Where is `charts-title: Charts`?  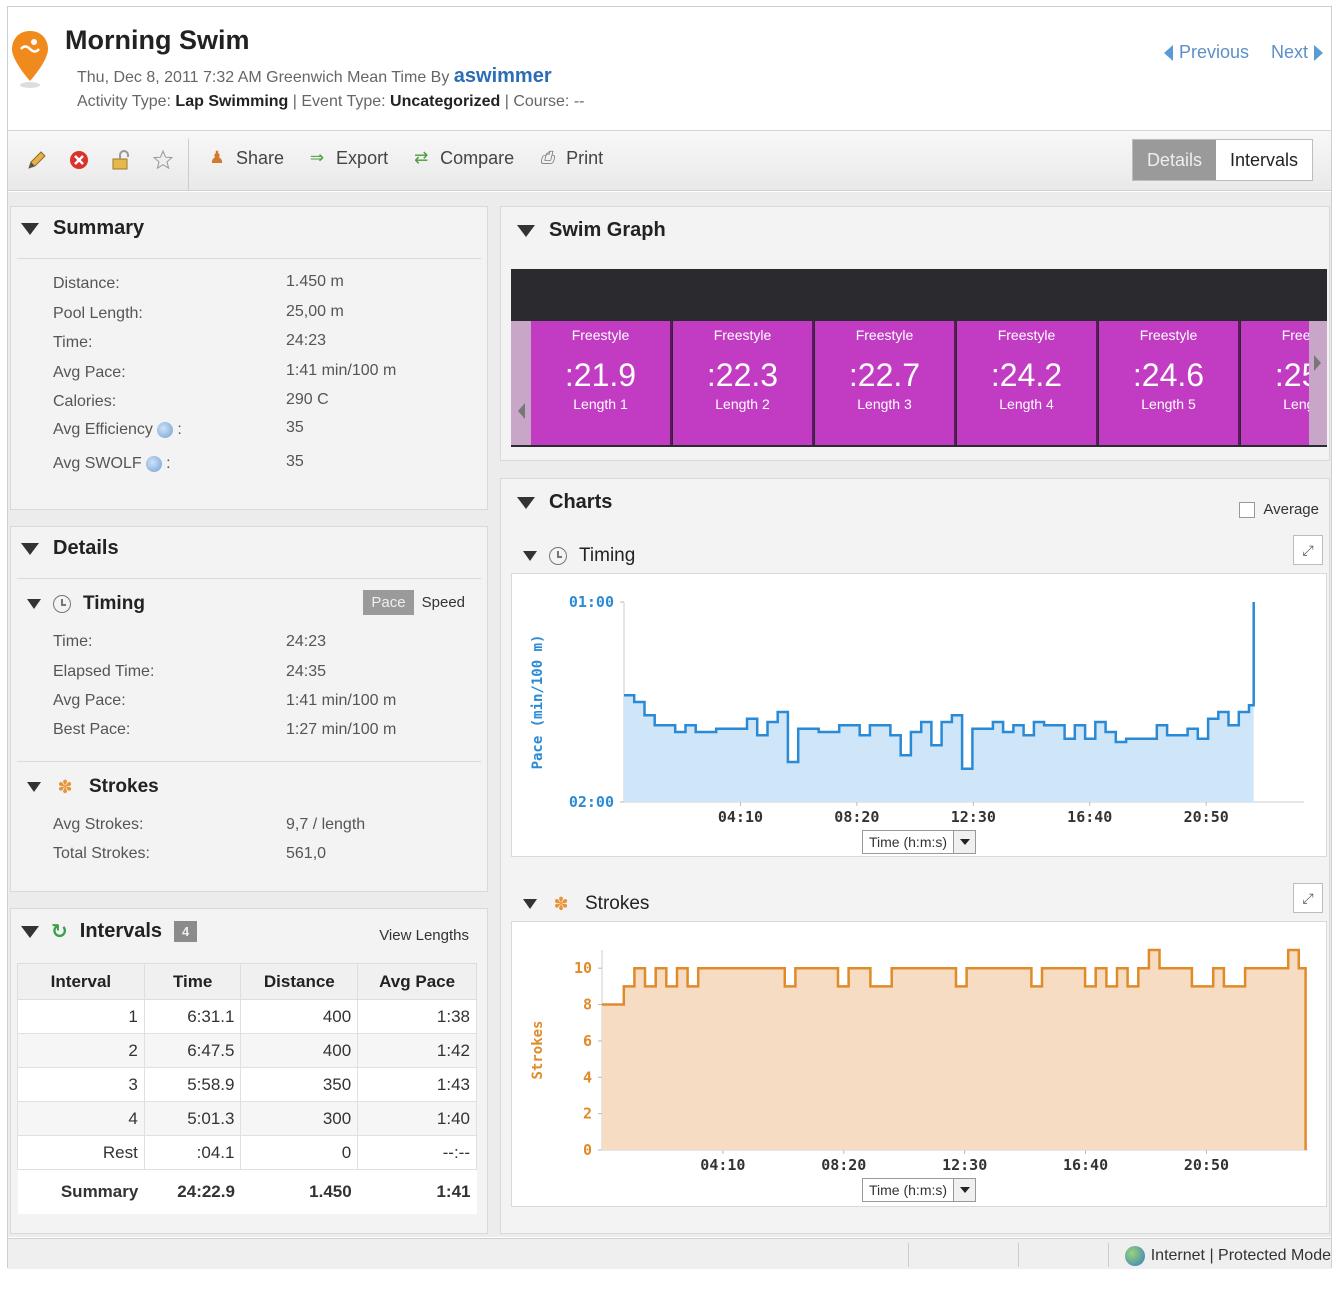 charts-title: Charts is located at coordinates (581, 502).